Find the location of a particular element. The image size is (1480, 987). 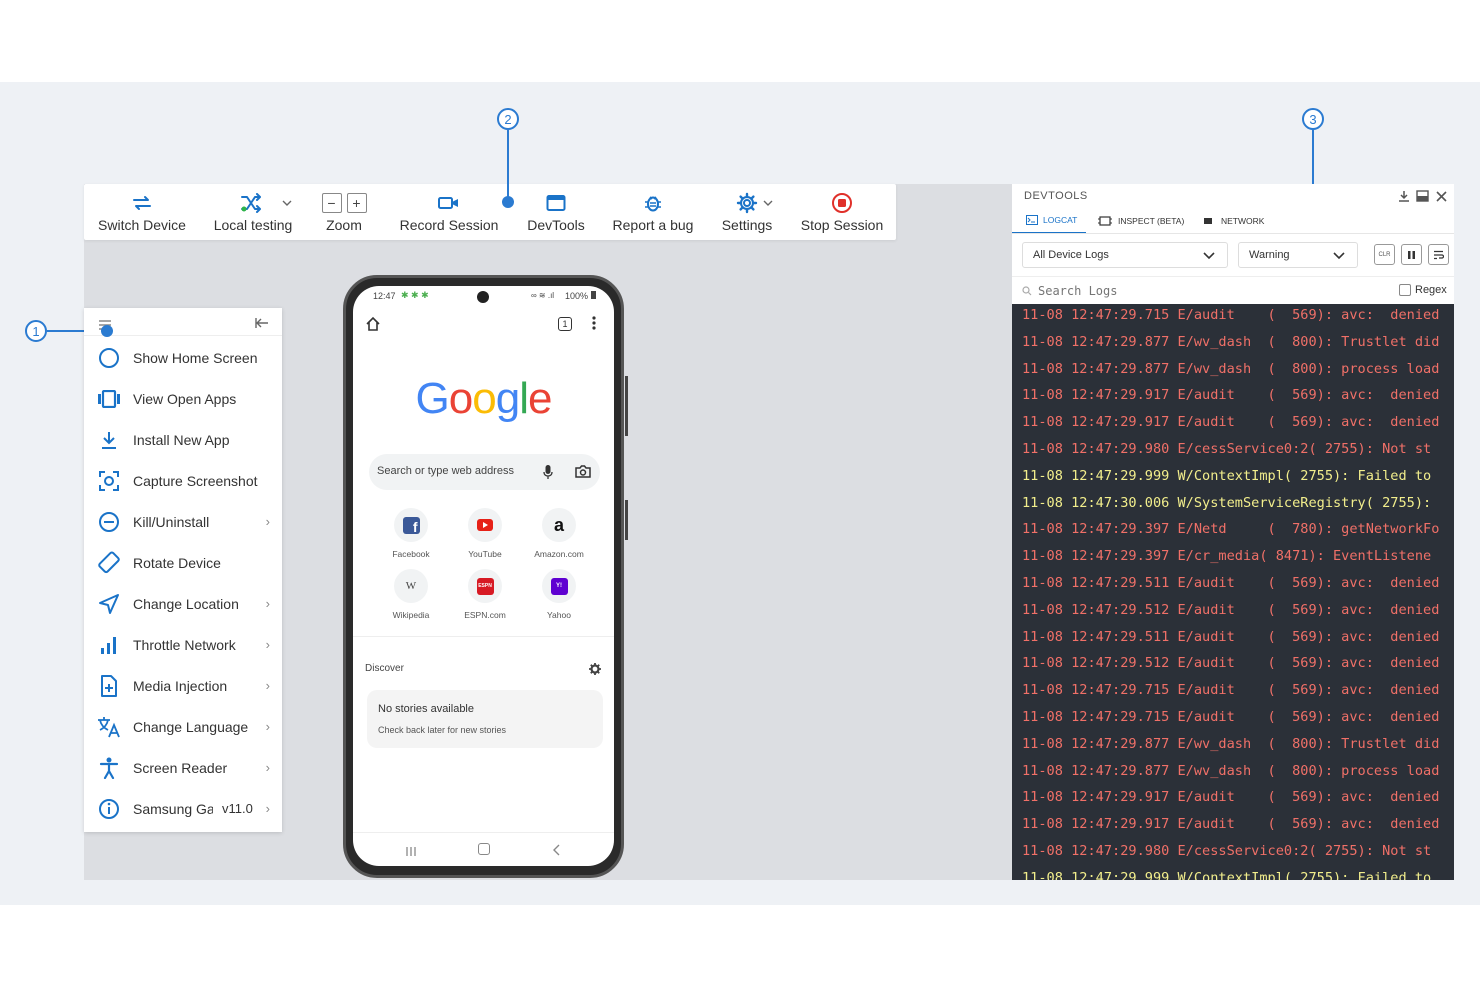

collapse-arrow-icon is located at coordinates (262, 325).